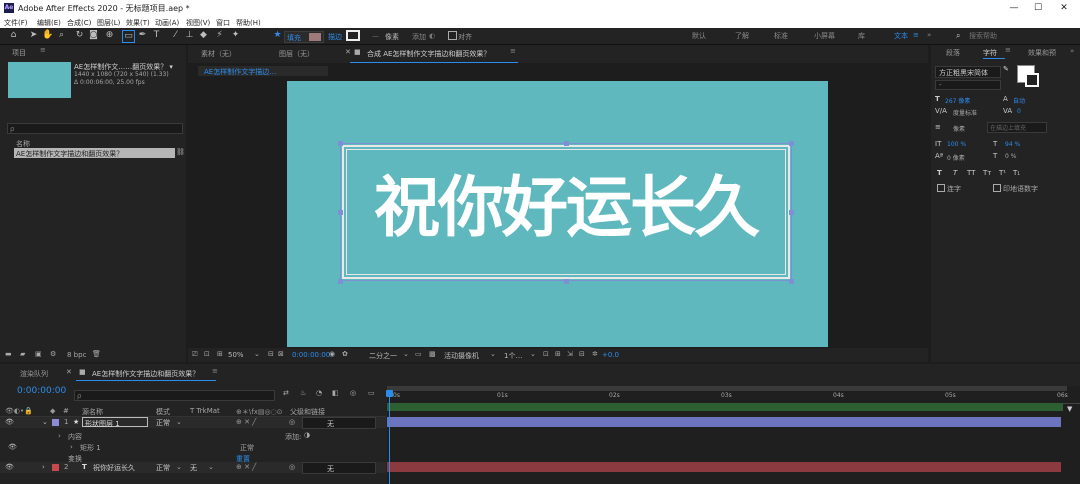 The width and height of the screenshot is (1080, 484). What do you see at coordinates (353, 393) in the screenshot?
I see `motion-blur-icon: ◎` at bounding box center [353, 393].